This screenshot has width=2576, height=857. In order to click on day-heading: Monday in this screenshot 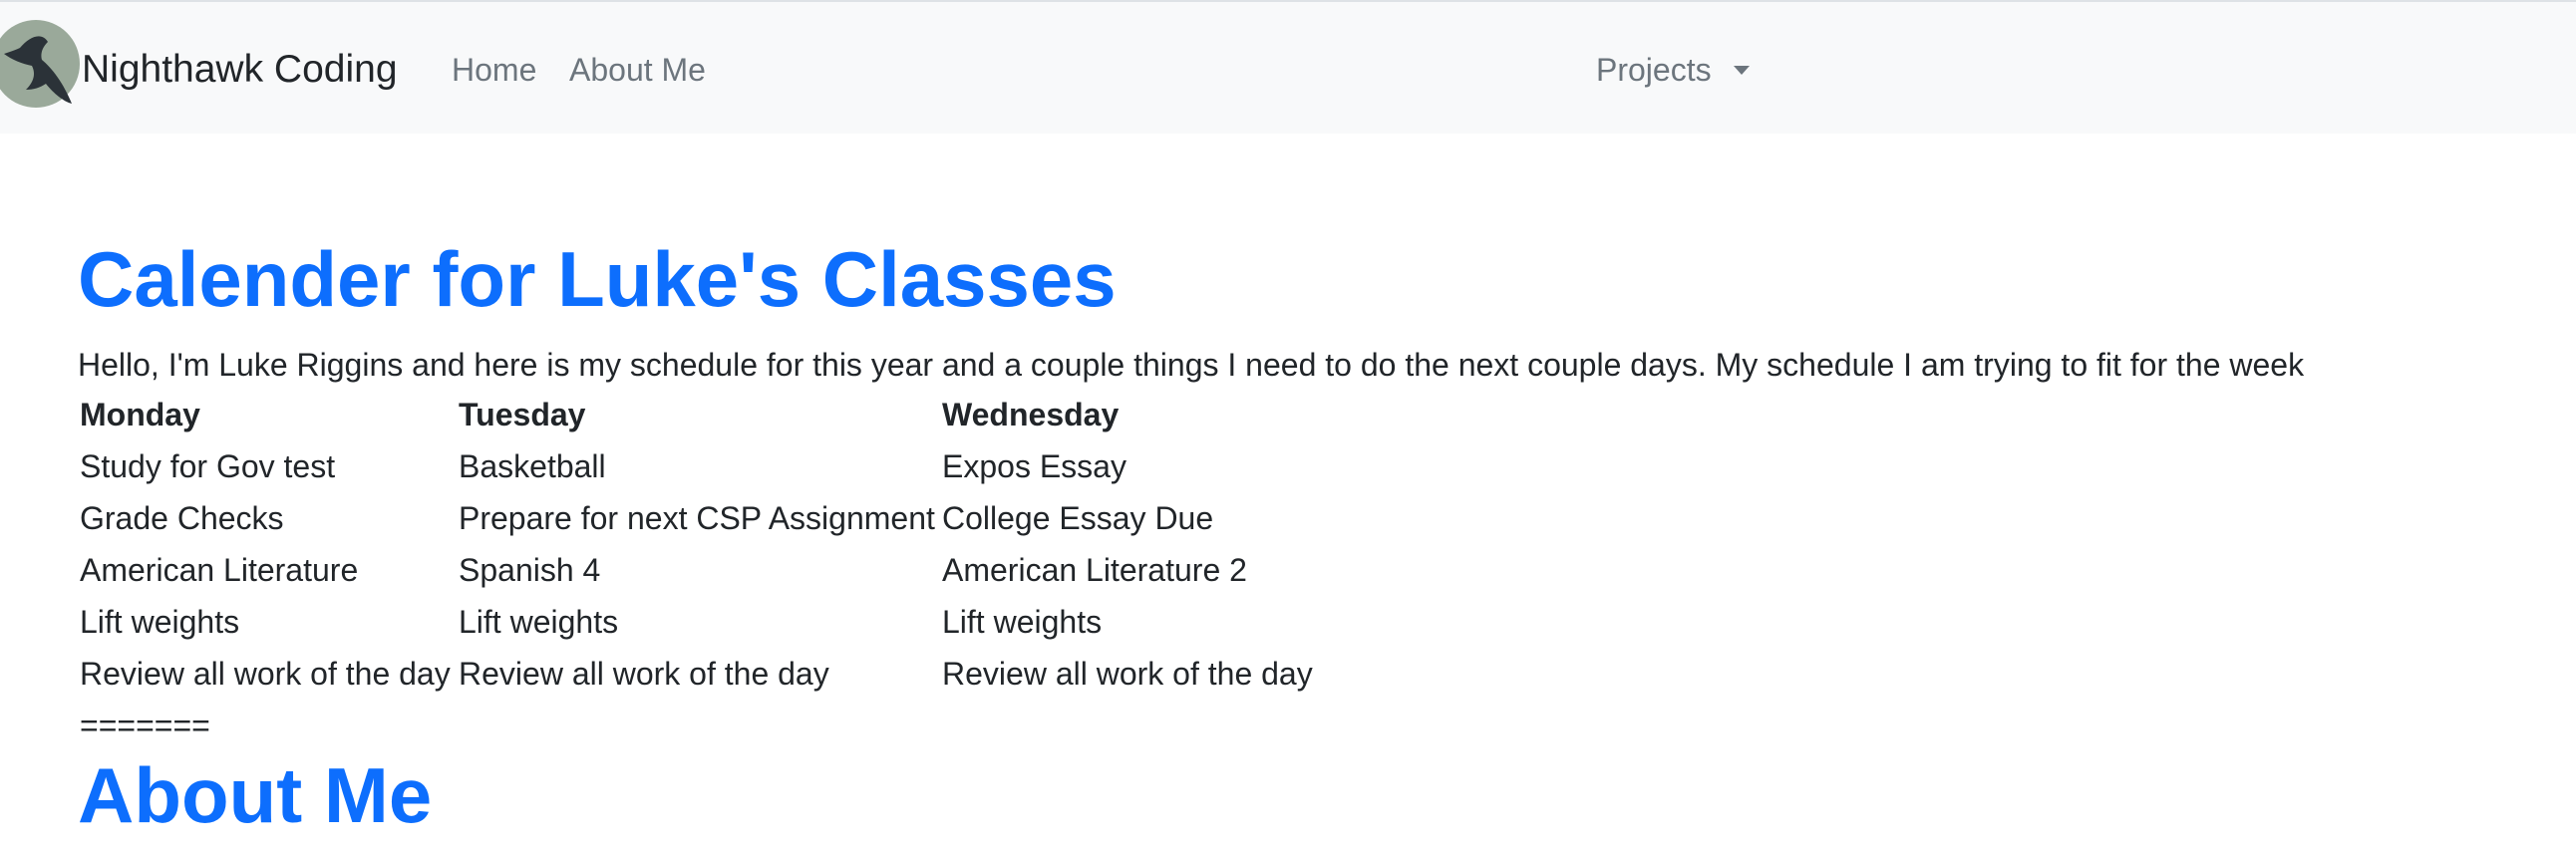, I will do `click(140, 414)`.